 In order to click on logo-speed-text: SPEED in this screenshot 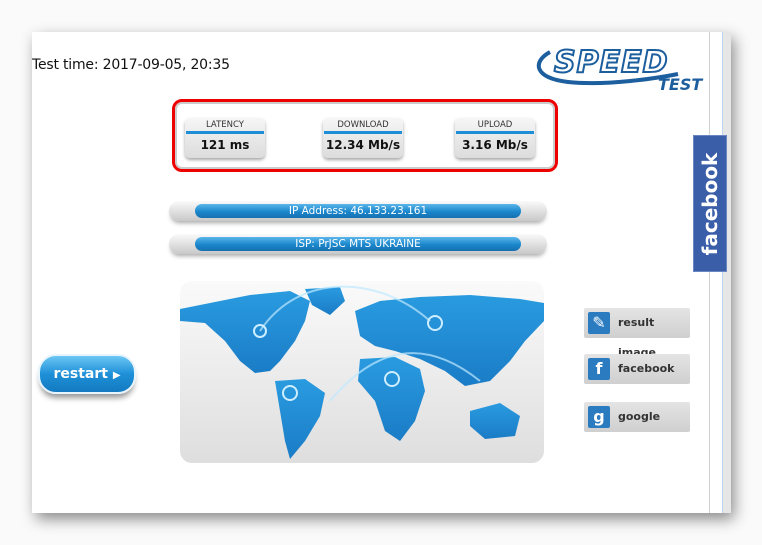, I will do `click(611, 62)`.